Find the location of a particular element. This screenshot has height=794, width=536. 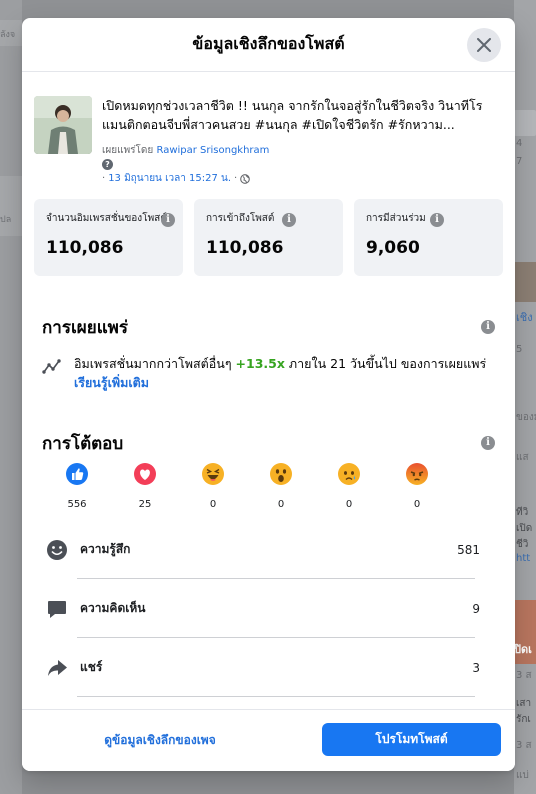

metric-value: 581 is located at coordinates (468, 549).